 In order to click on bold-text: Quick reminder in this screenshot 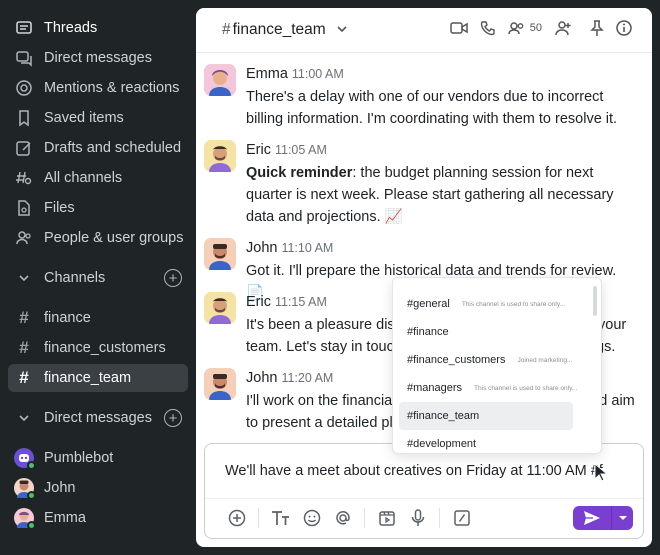, I will do `click(299, 173)`.